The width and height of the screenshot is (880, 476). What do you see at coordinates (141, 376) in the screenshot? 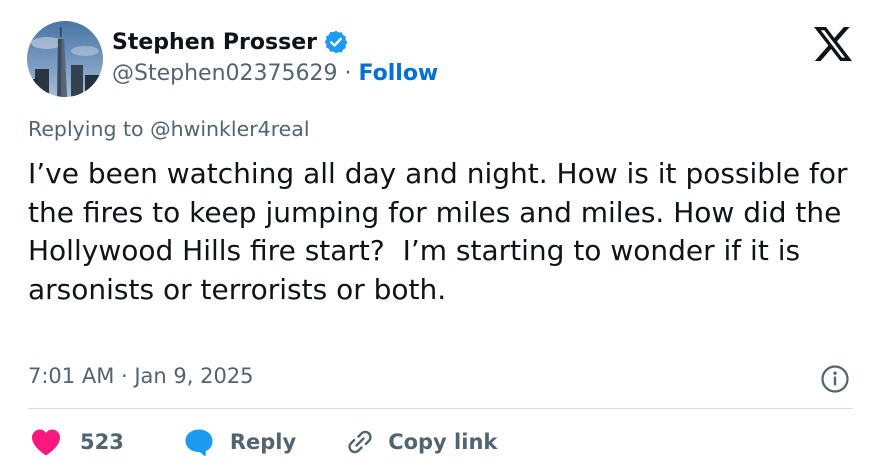
I see `tweet-timestamp: 7:01 AM · Jan 9, 2025` at bounding box center [141, 376].